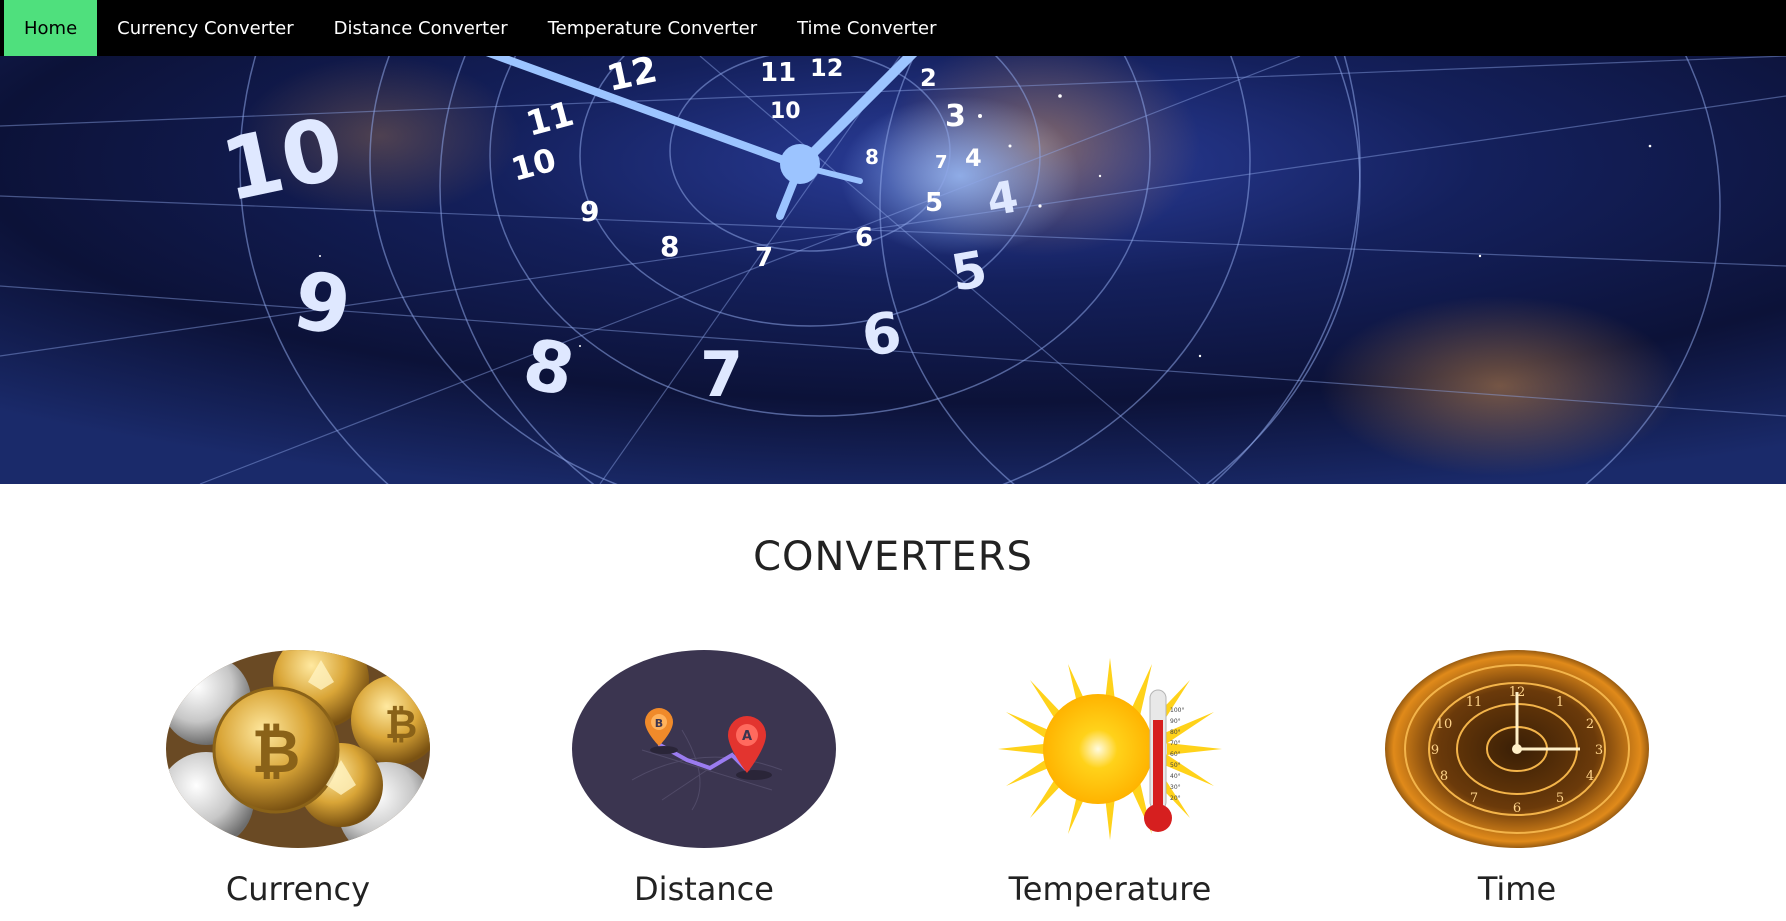 This screenshot has width=1786, height=921. Describe the element at coordinates (1177, 710) in the screenshot. I see `svg-text: 100°` at that location.